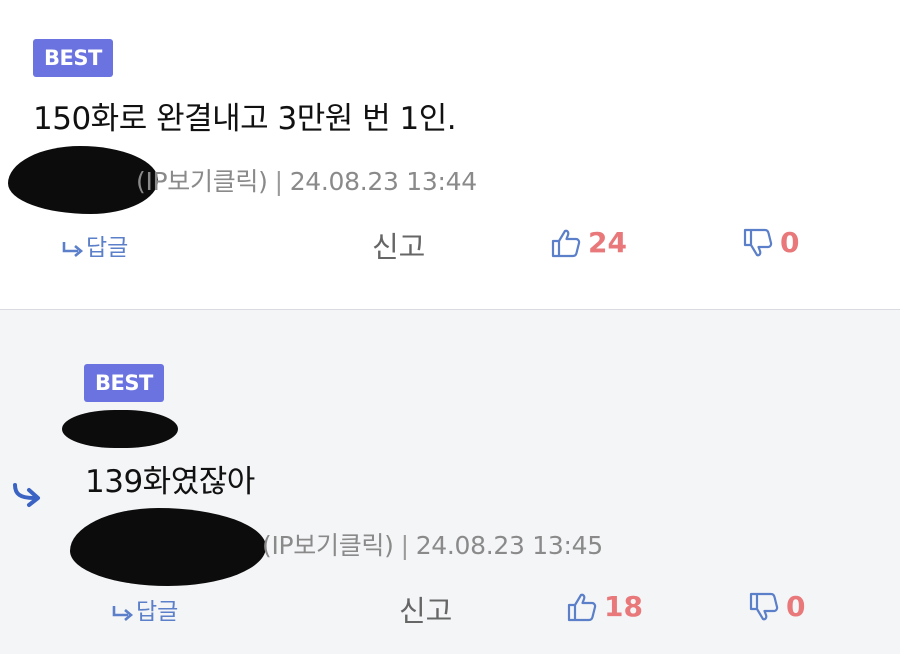 This screenshot has width=900, height=654. Describe the element at coordinates (623, 606) in the screenshot. I see `like-count: 18` at that location.